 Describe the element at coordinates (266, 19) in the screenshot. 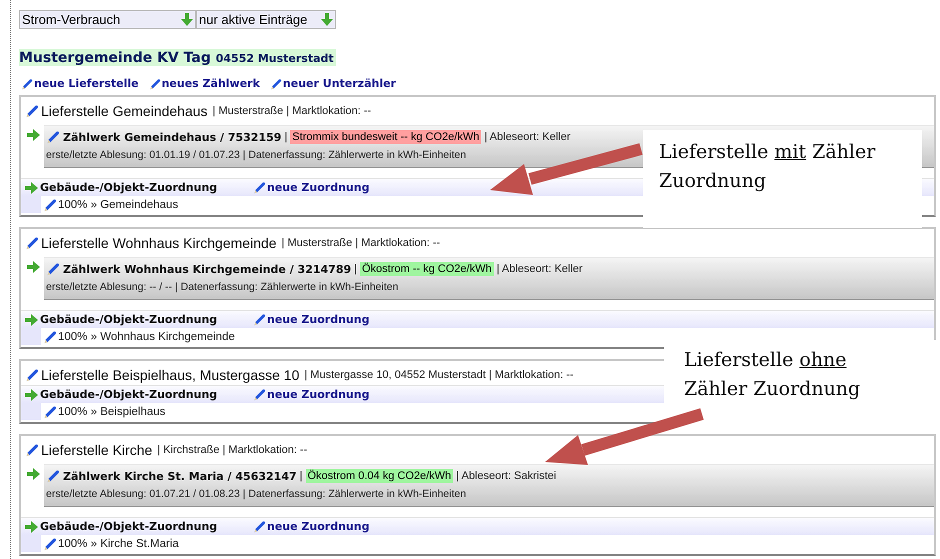

I see `filter-dropdown: nur aktive Einträge` at that location.